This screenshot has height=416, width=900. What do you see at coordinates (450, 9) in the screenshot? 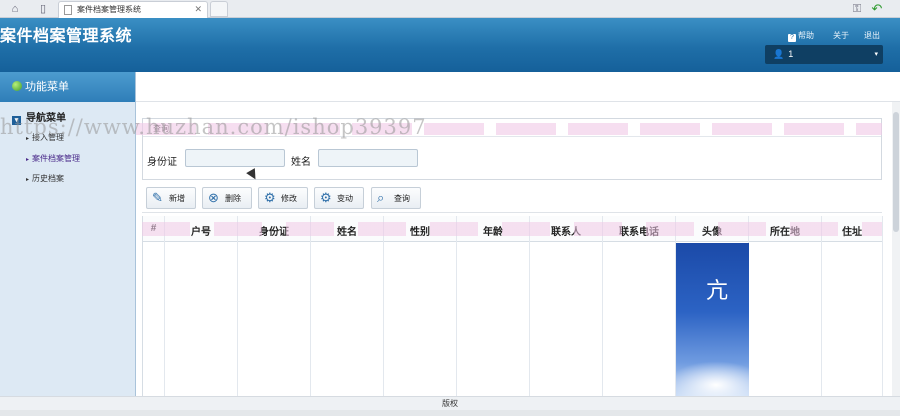
I see `browser-tab-strip: ⌂ ▯ 案件档案管理系统 ✕ ⚿ ↶` at bounding box center [450, 9].